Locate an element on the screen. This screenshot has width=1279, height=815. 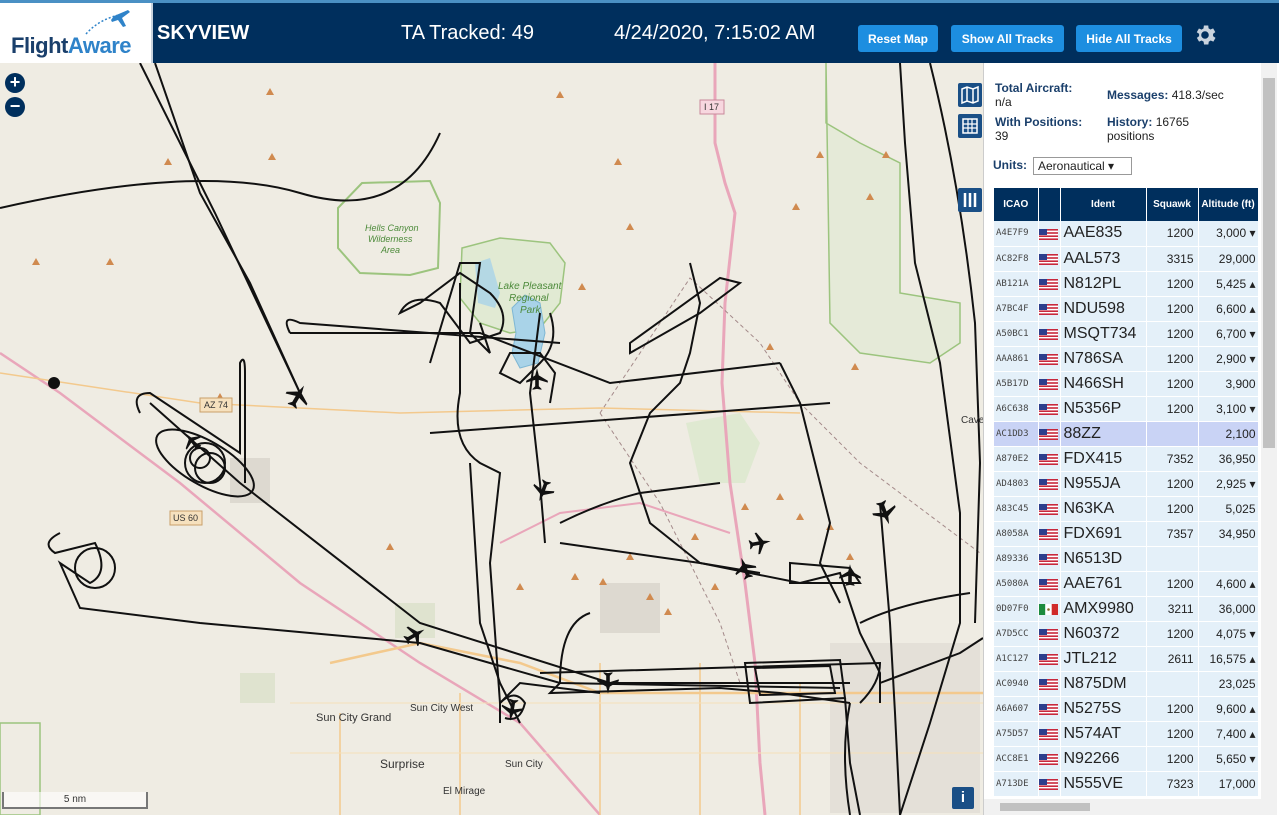
row-ident: AMX9980 is located at coordinates (1103, 609).